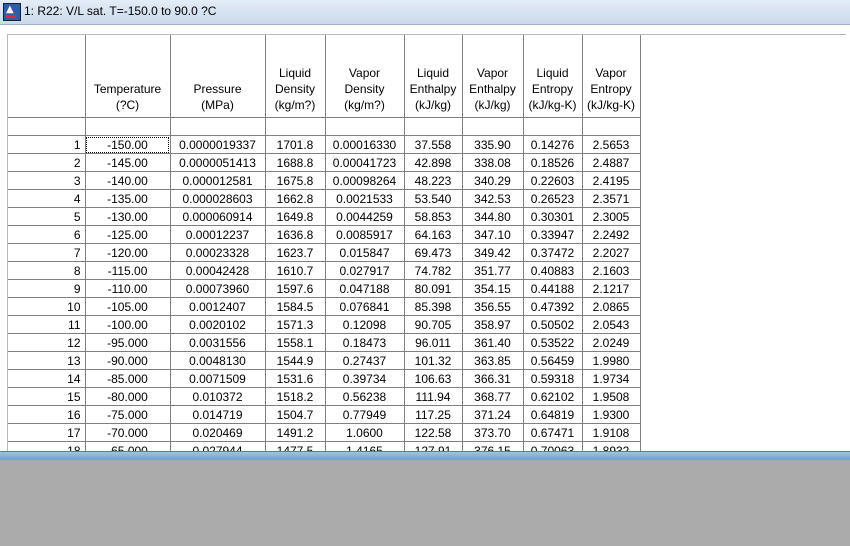 Image resolution: width=850 pixels, height=546 pixels. I want to click on table-cell: 101.32, so click(433, 360).